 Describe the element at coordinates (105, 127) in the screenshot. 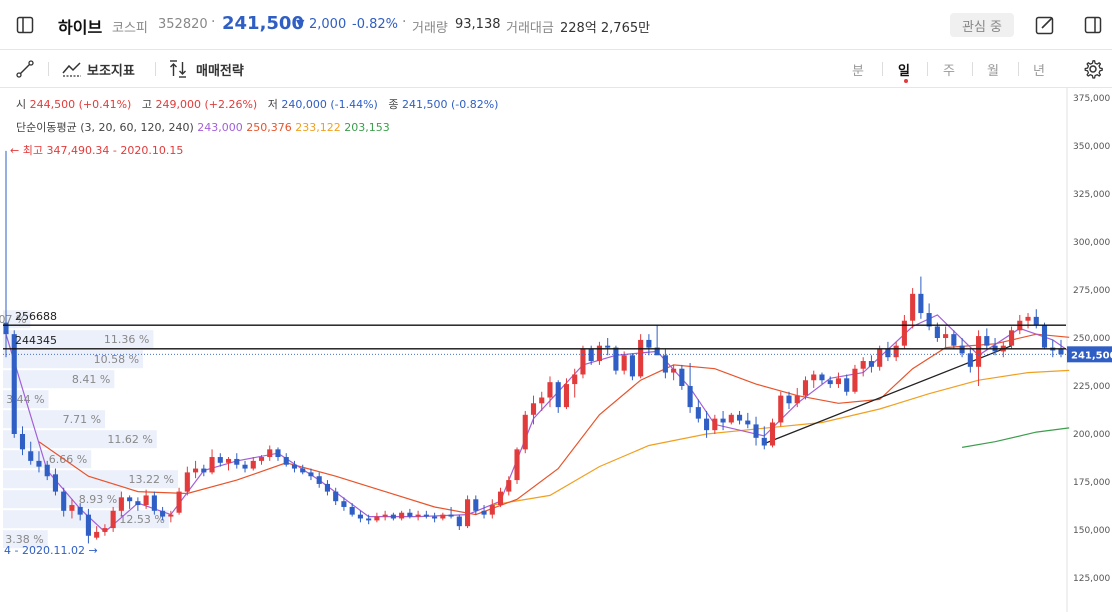

I see `ma-label: 단순이동평균 (3, 20, 60, 120, 240)` at that location.